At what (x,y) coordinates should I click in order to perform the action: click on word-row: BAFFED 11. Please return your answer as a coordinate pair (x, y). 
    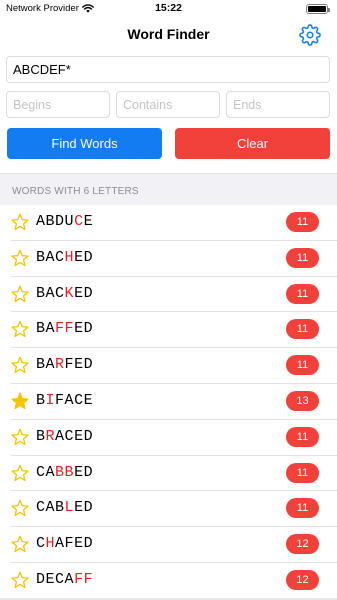
    Looking at the image, I should click on (174, 330).